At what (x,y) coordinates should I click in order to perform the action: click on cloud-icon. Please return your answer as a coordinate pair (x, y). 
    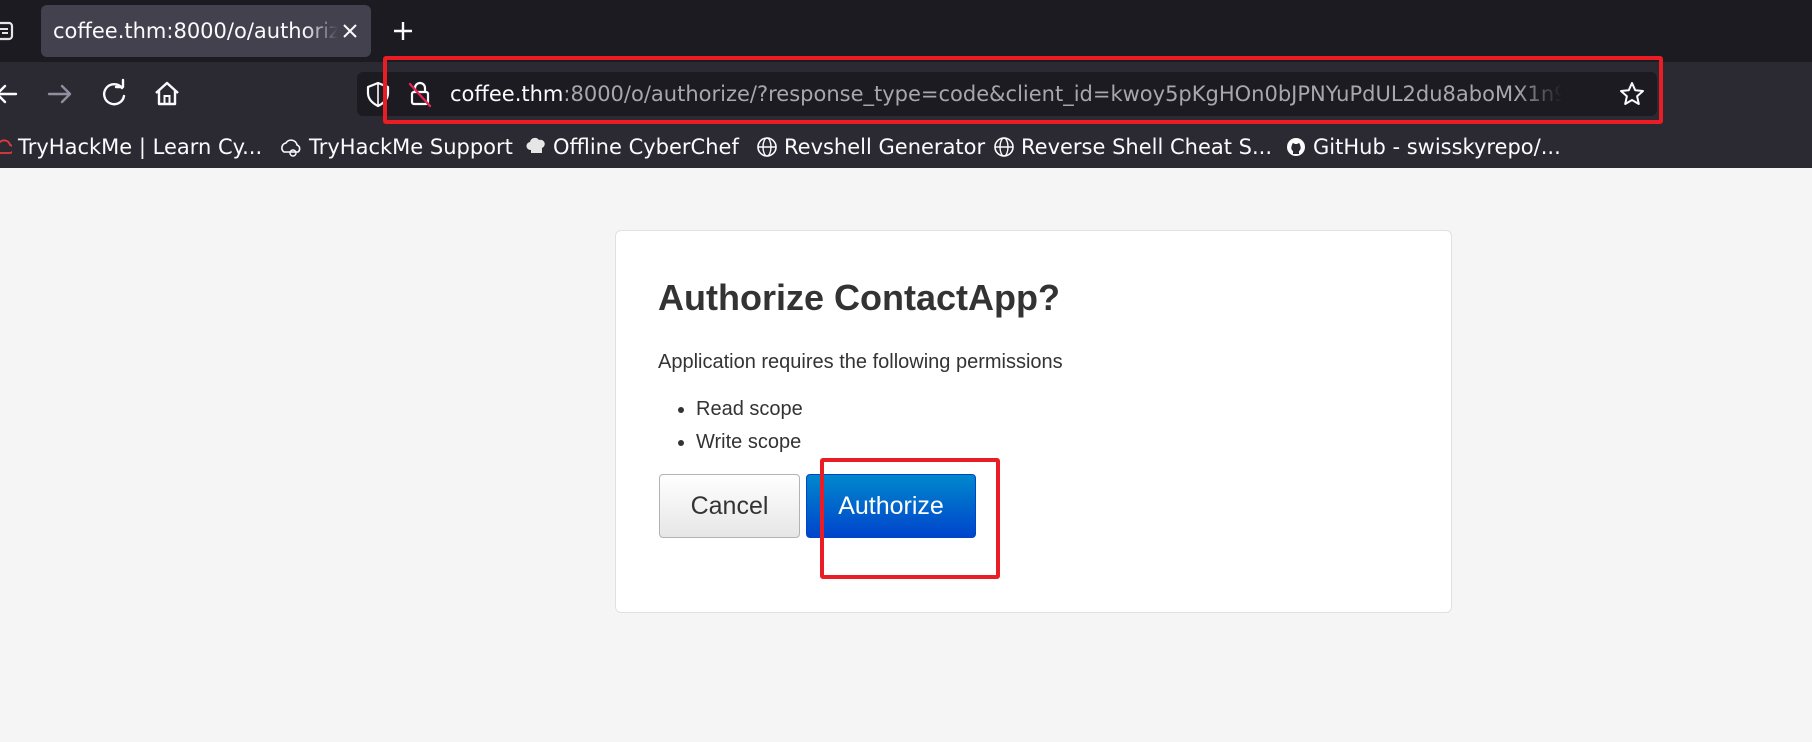
    Looking at the image, I should click on (291, 148).